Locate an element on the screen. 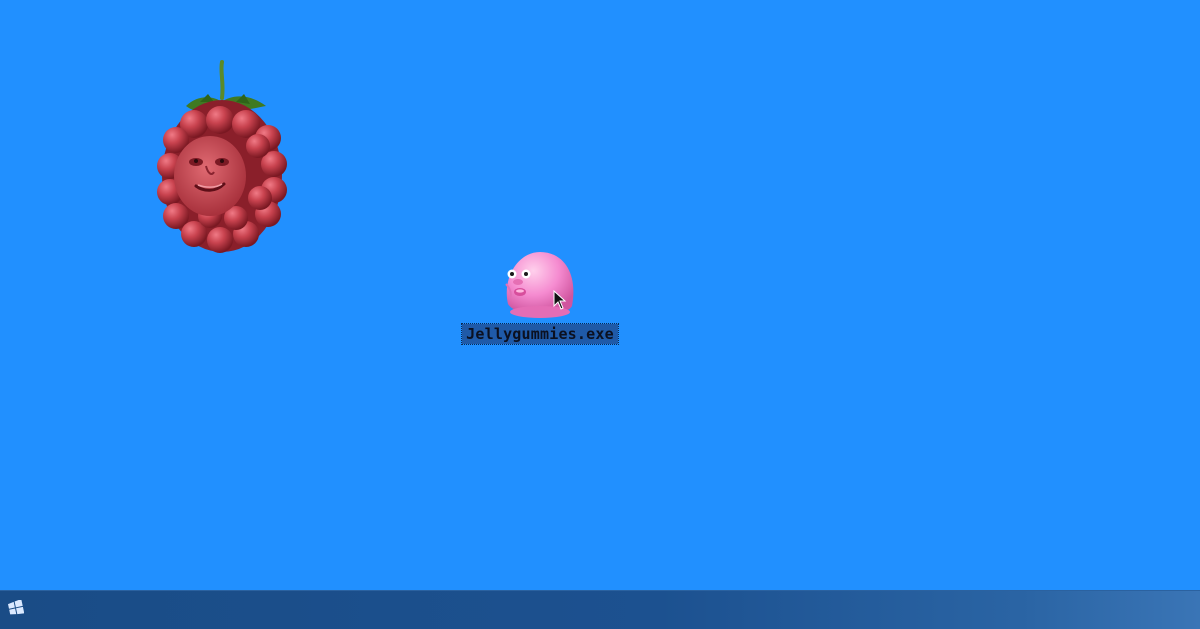 The height and width of the screenshot is (629, 1200). desktop-icon-jellygummies: Jellygummies.exe is located at coordinates (540, 298).